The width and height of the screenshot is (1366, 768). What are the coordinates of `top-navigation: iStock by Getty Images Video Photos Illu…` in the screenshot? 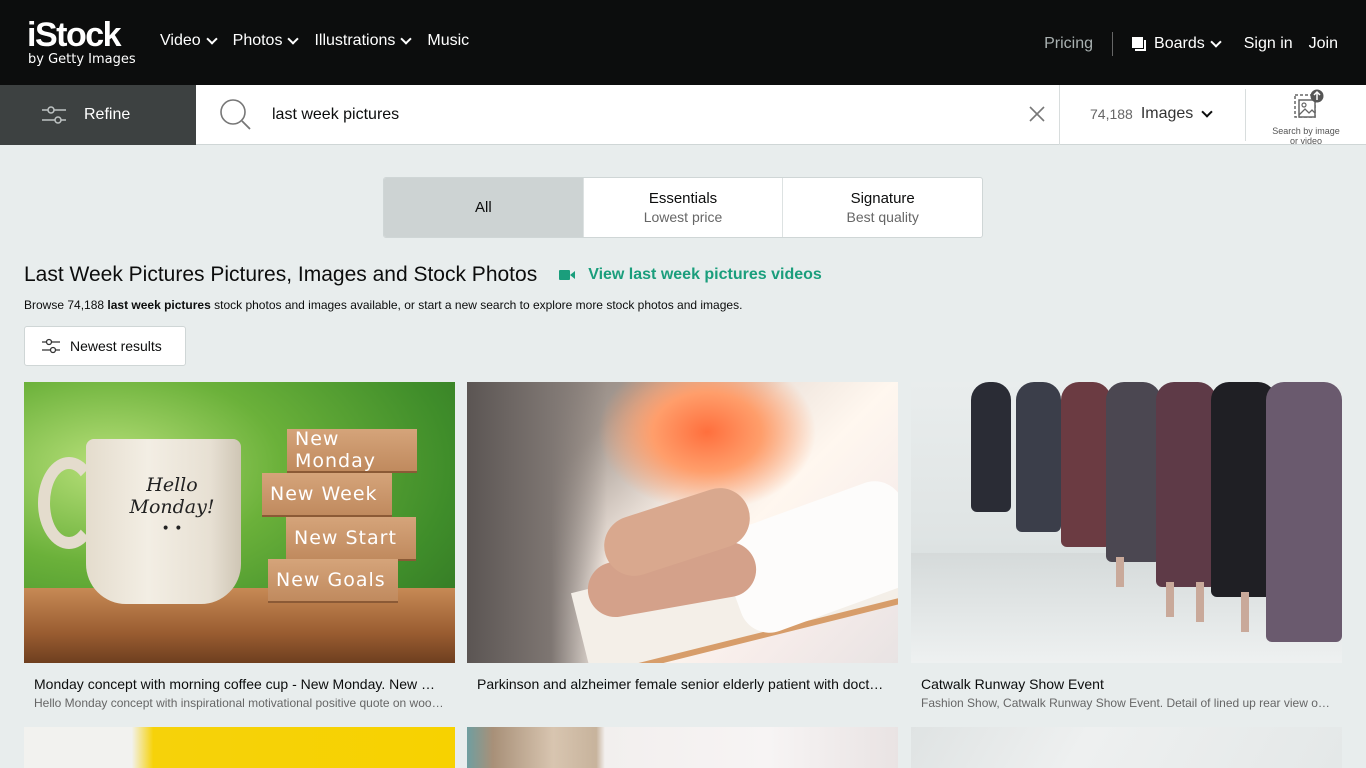 It's located at (683, 42).